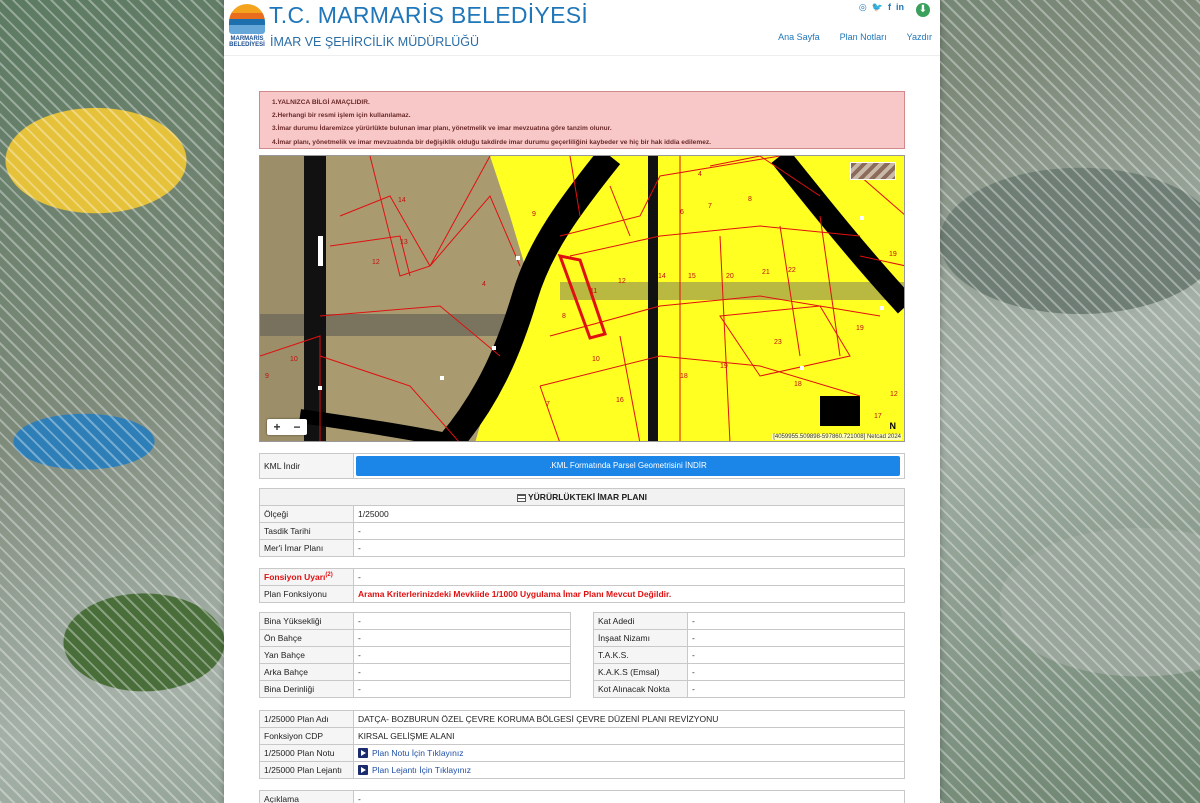 This screenshot has height=803, width=1200. Describe the element at coordinates (484, 284) in the screenshot. I see `parcel-label: 4` at that location.